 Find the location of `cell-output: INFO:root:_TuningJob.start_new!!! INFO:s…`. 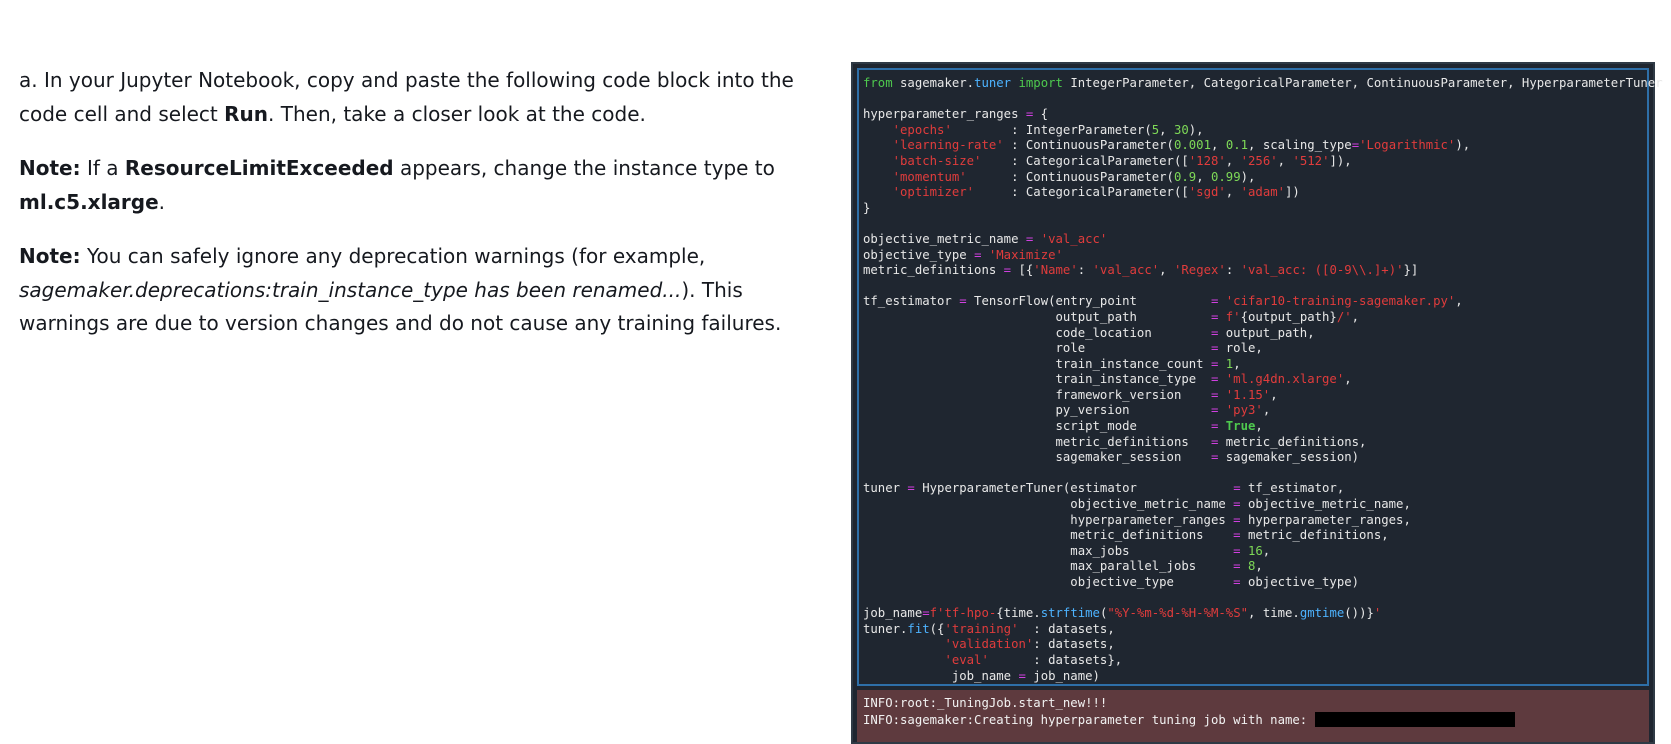

cell-output: INFO:root:_TuningJob.start_new!!! INFO:s… is located at coordinates (1253, 716).